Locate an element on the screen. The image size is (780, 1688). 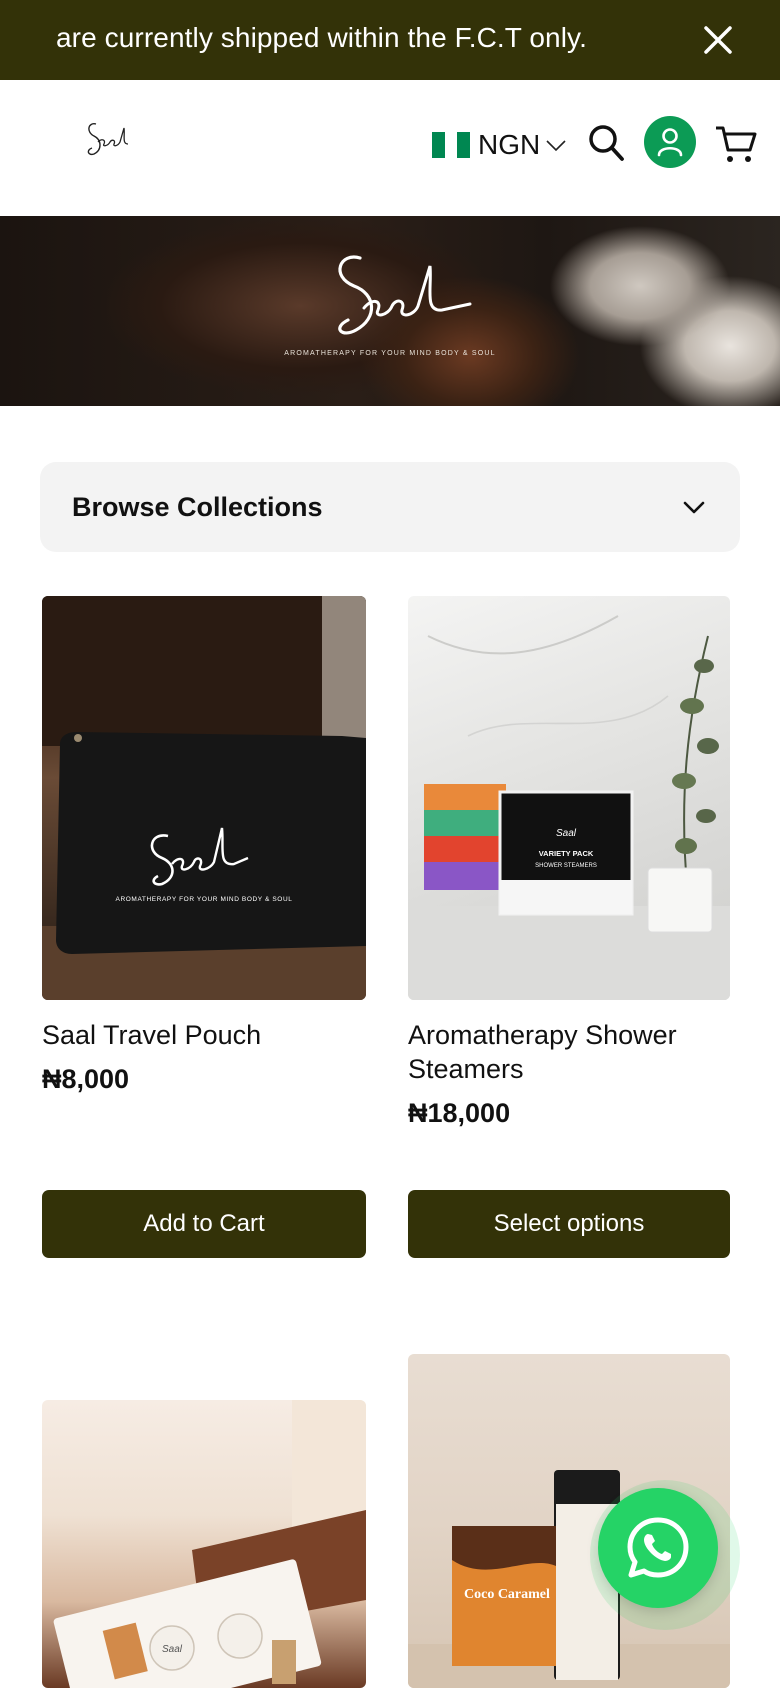
account-icon is located at coordinates (670, 142).